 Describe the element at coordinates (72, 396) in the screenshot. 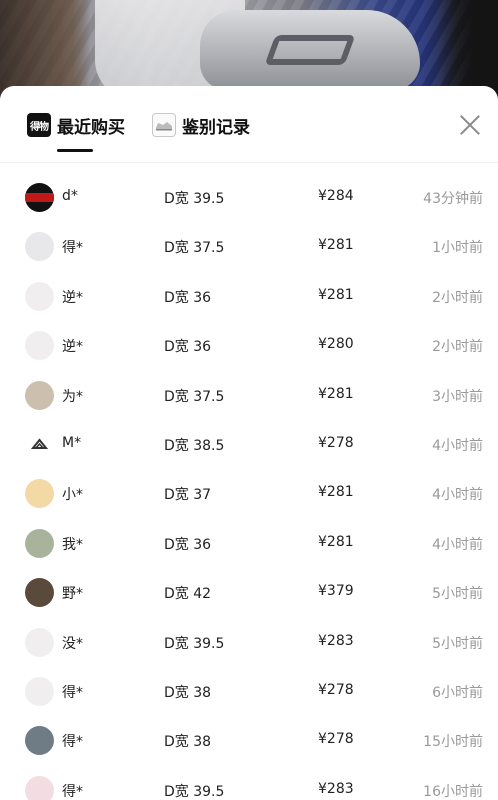

I see `buyer-name: 为*` at that location.